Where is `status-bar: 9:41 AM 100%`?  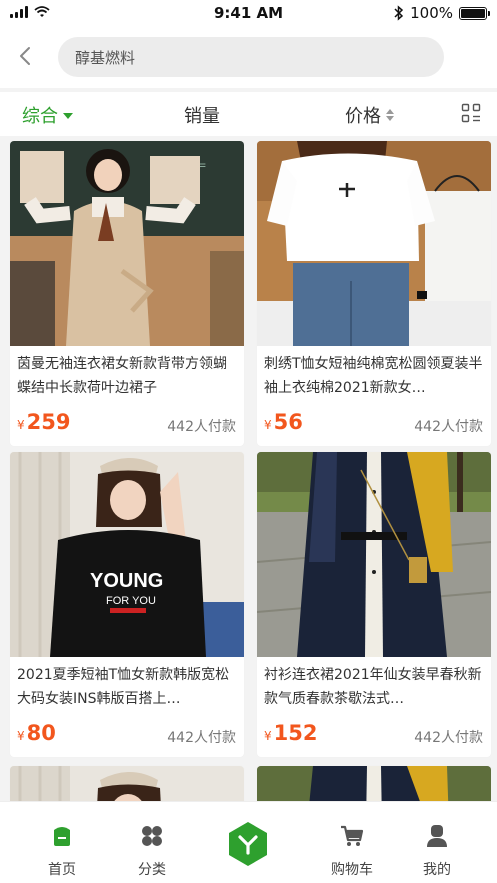 status-bar: 9:41 AM 100% is located at coordinates (248, 13).